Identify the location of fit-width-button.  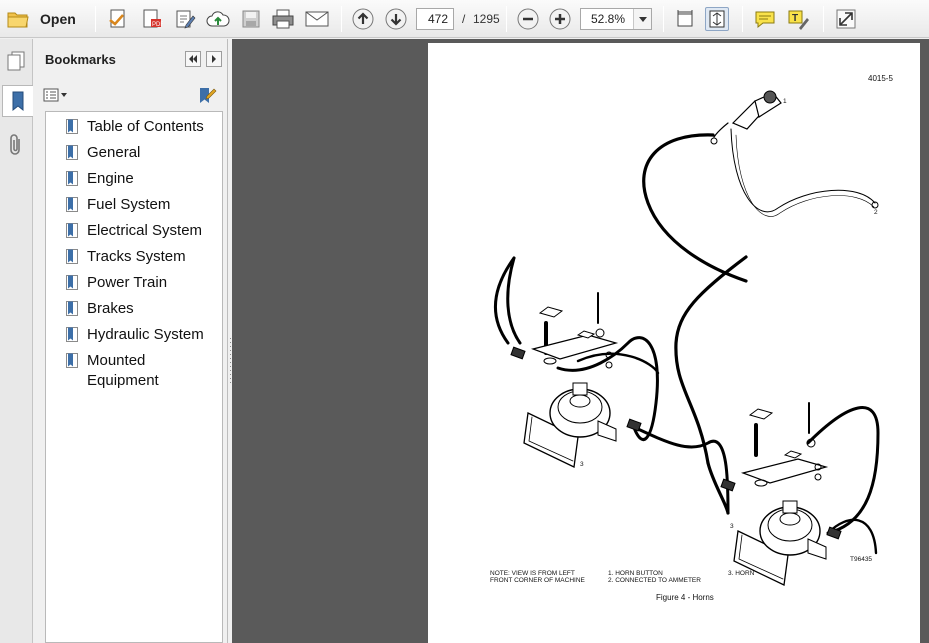
(685, 19).